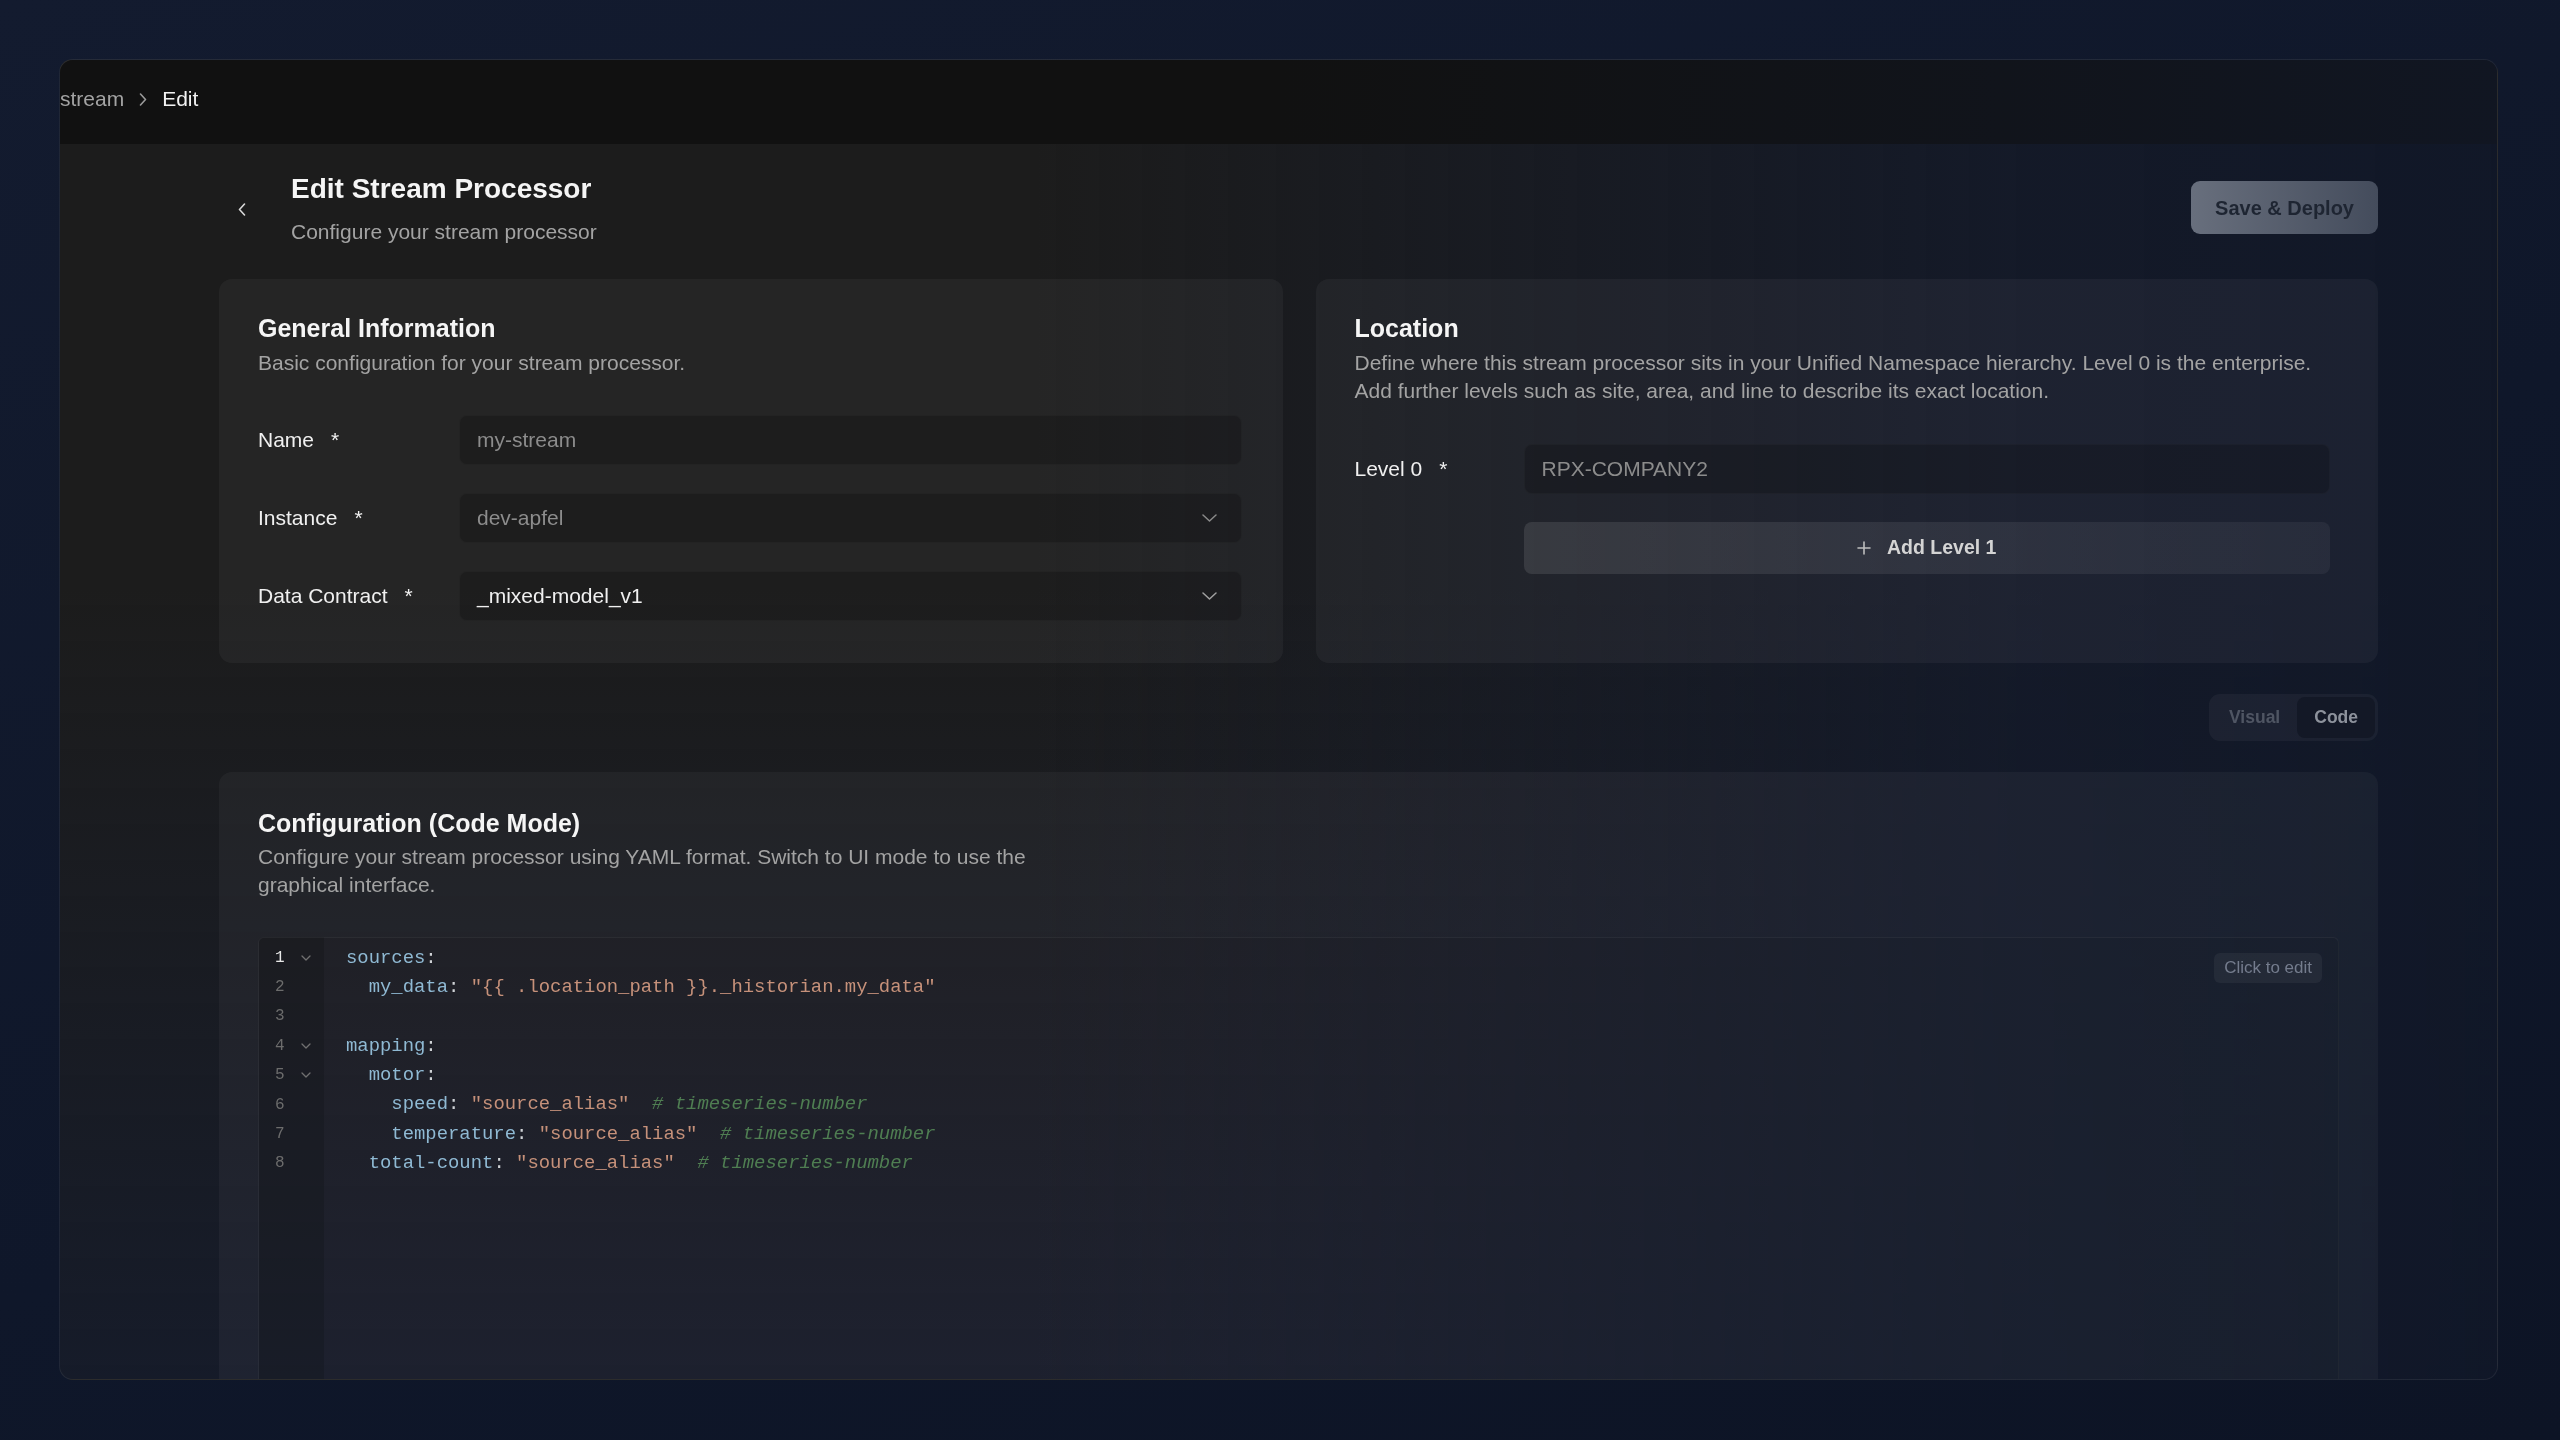  Describe the element at coordinates (323, 596) in the screenshot. I see `field-label: Data Contract` at that location.